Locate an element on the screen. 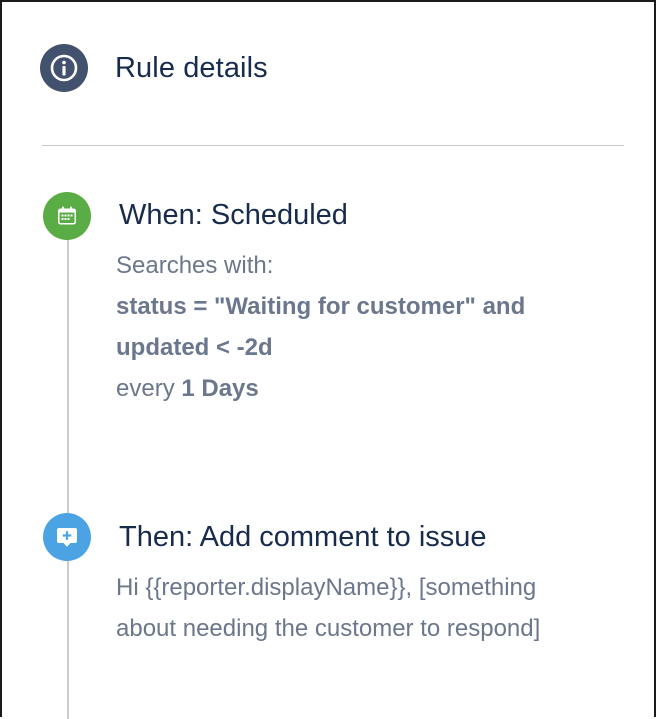  action-title: Then: Add comment to issue is located at coordinates (303, 537).